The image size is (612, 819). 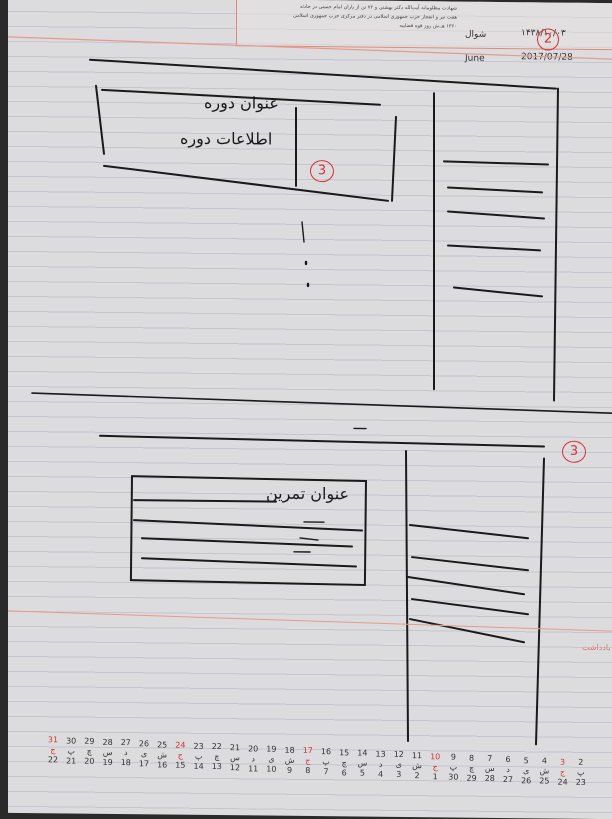 What do you see at coordinates (417, 755) in the screenshot?
I see `calendar-days-20: 11` at bounding box center [417, 755].